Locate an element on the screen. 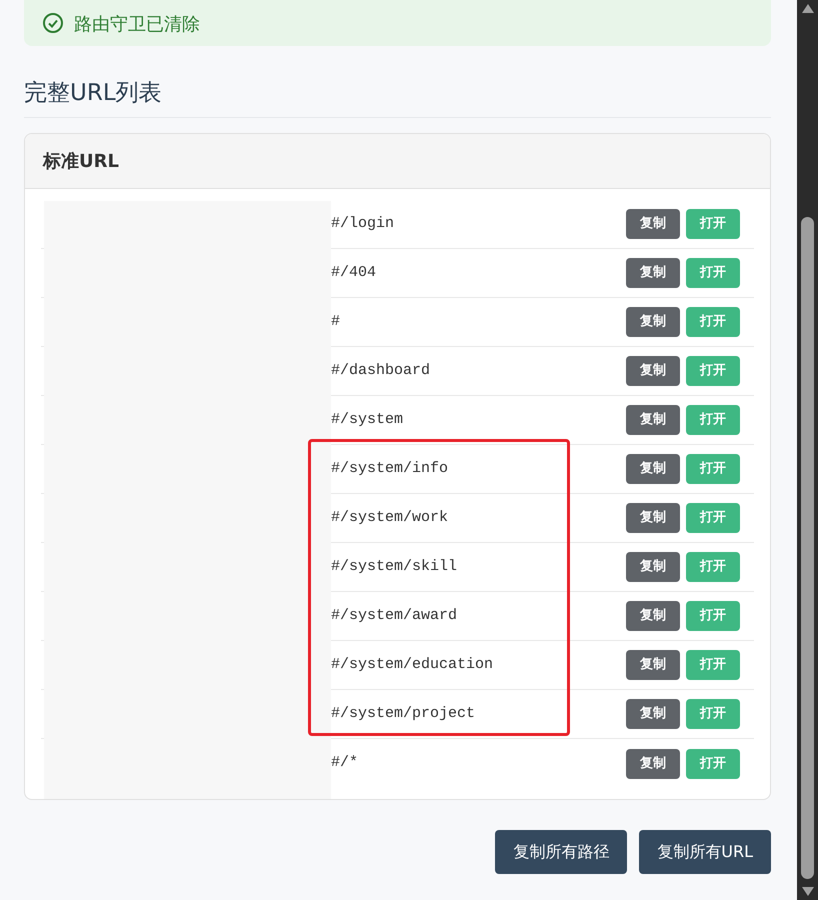 This screenshot has height=900, width=818. check-circle-icon is located at coordinates (53, 23).